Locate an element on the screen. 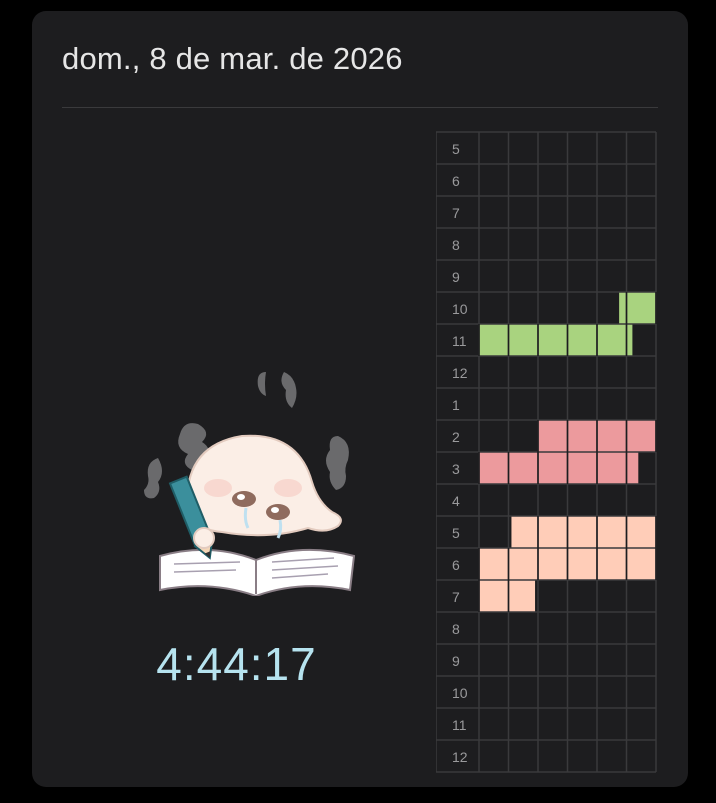  hour-label: 2 is located at coordinates (456, 437).